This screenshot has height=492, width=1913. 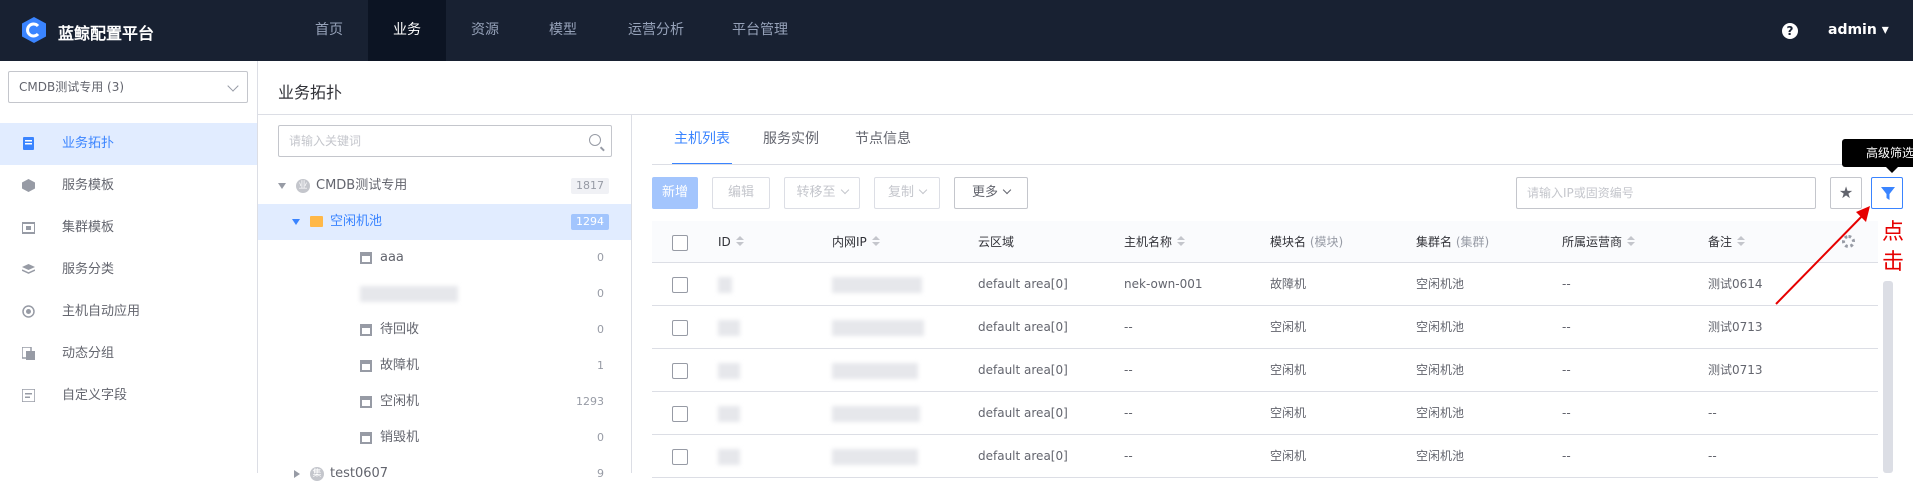 What do you see at coordinates (1888, 193) in the screenshot?
I see `filter-icon` at bounding box center [1888, 193].